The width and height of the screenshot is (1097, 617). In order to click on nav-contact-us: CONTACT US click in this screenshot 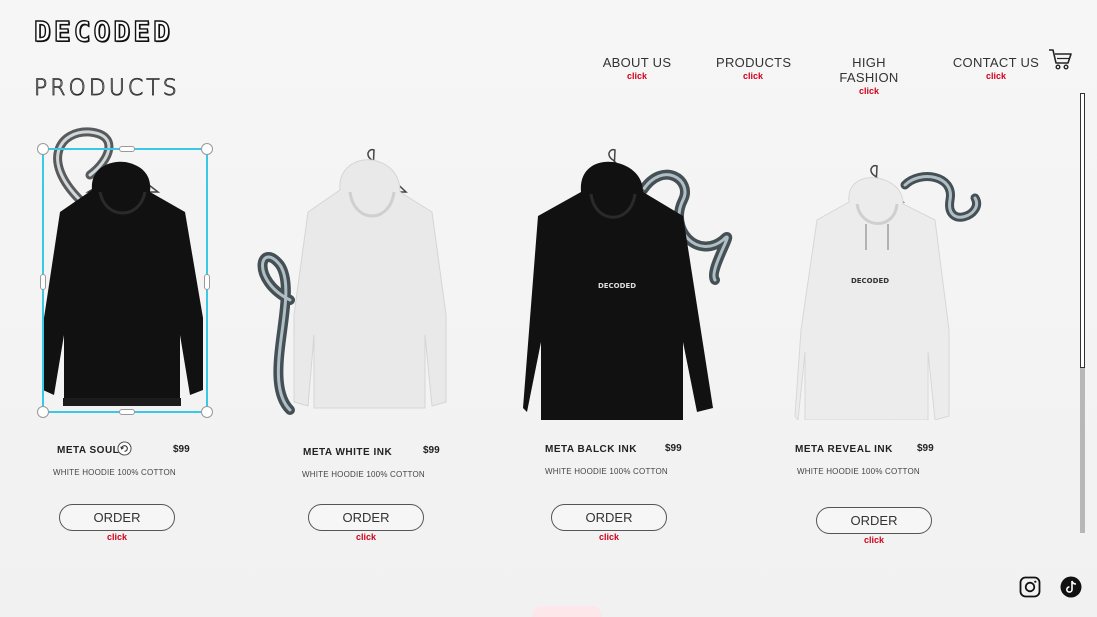, I will do `click(996, 68)`.